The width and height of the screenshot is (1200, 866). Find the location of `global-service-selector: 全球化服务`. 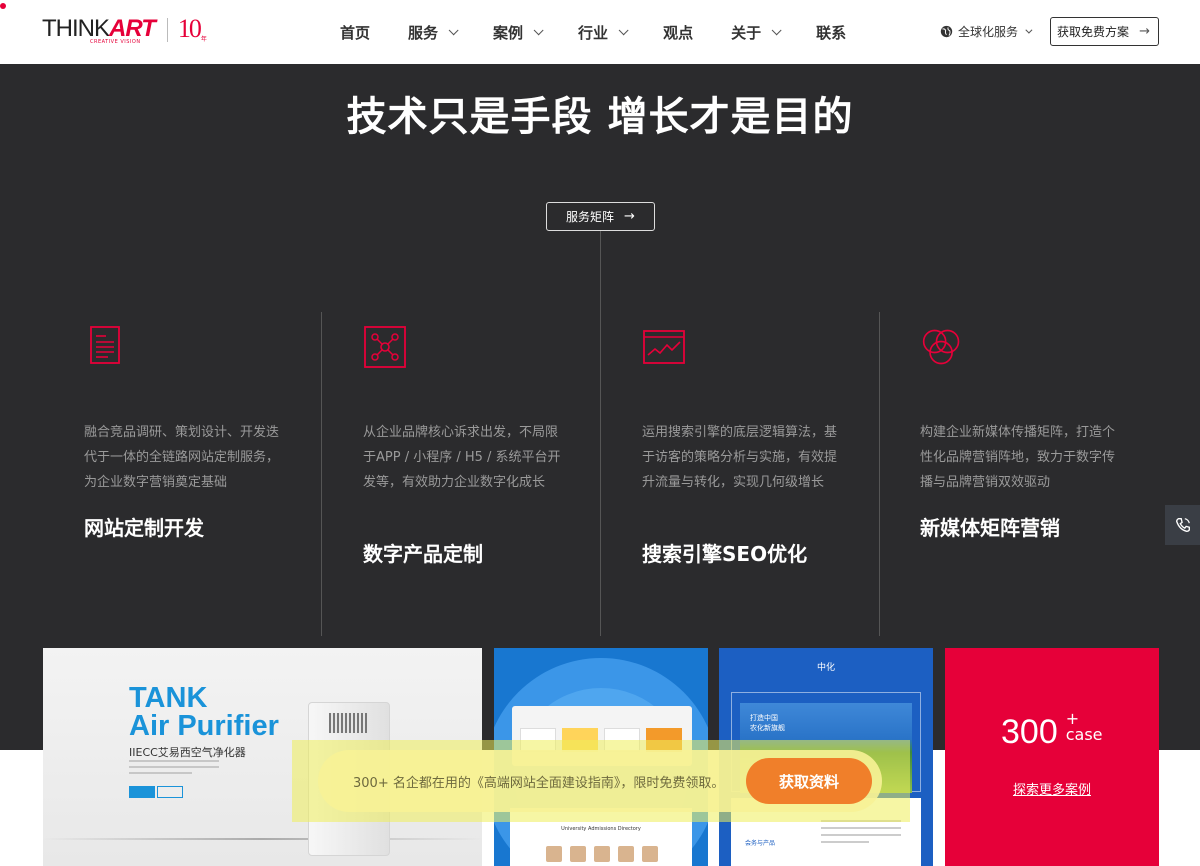

global-service-selector: 全球化服务 is located at coordinates (986, 31).